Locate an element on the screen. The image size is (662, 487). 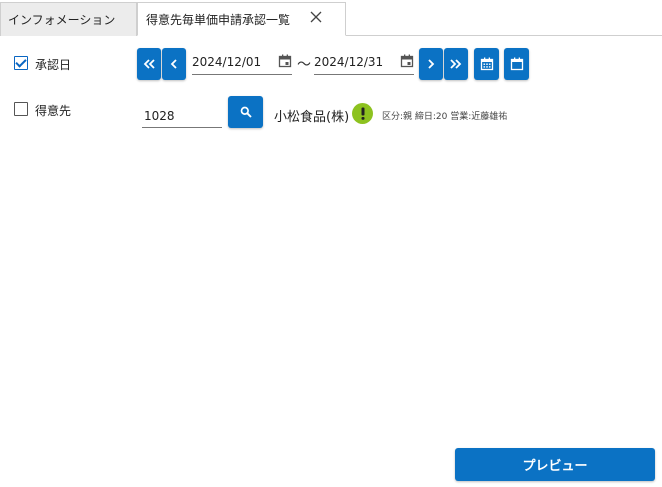
close-icon is located at coordinates (316, 17).